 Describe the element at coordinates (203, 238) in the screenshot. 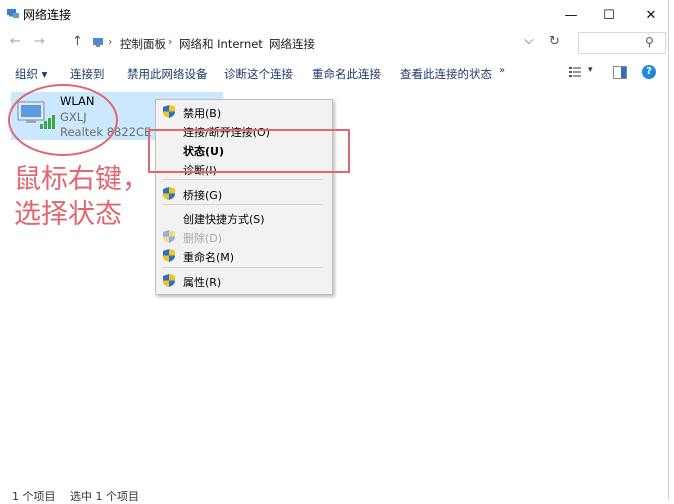

I see `menu-item-delete: 删除(D)` at that location.